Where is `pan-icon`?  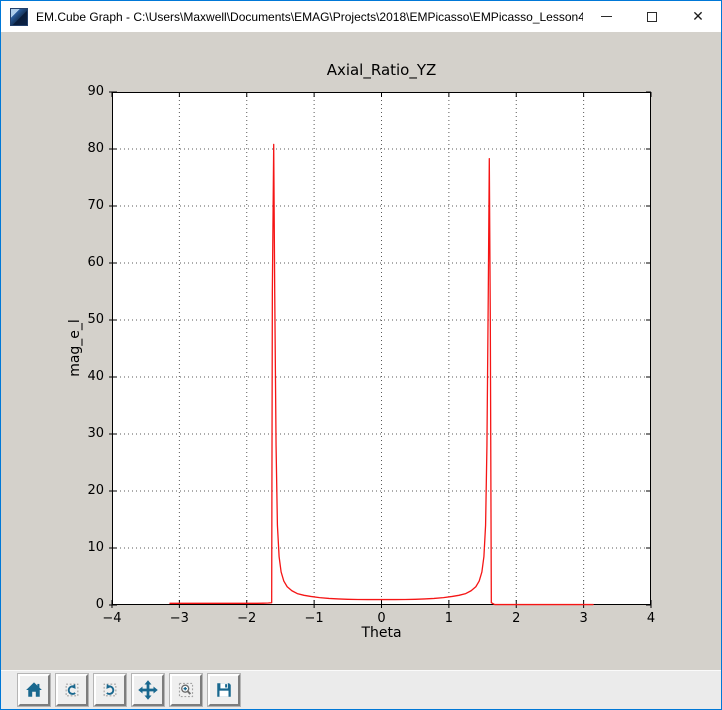
pan-icon is located at coordinates (148, 690).